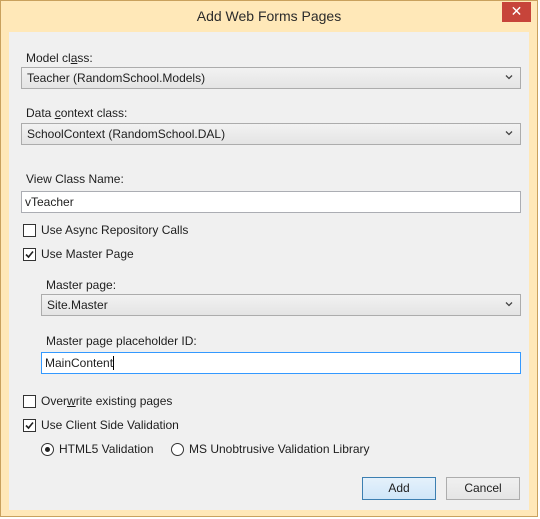 The image size is (540, 519). I want to click on html5-validation-radio, so click(47, 449).